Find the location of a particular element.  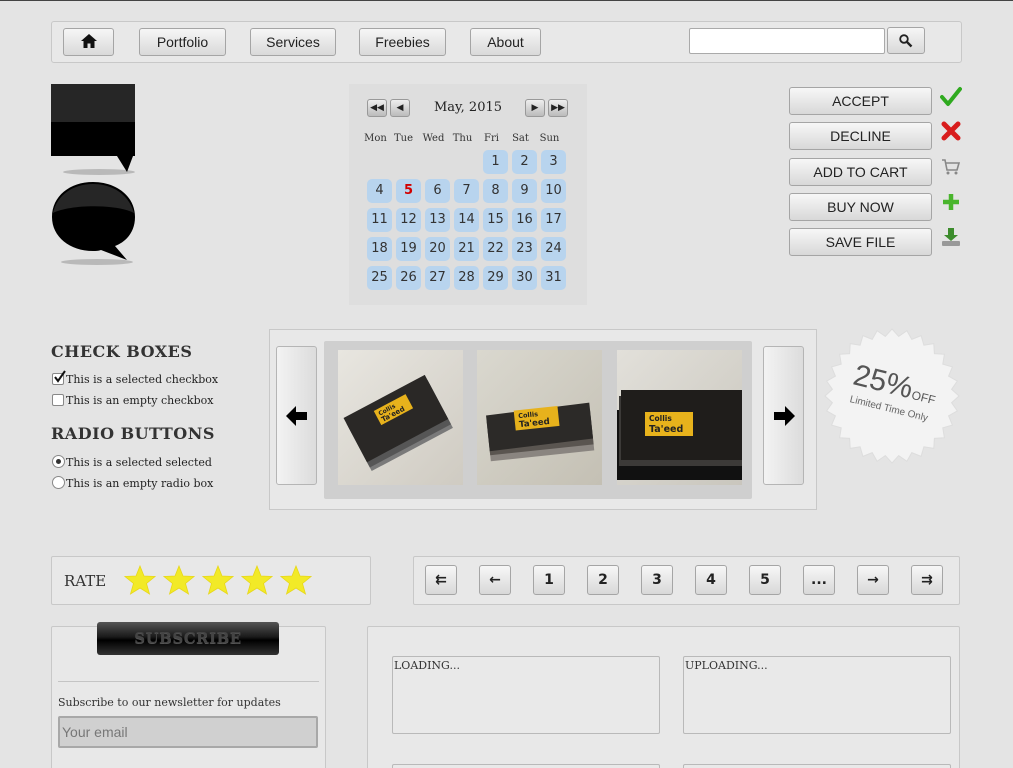

calendar-day: 26 is located at coordinates (408, 278).